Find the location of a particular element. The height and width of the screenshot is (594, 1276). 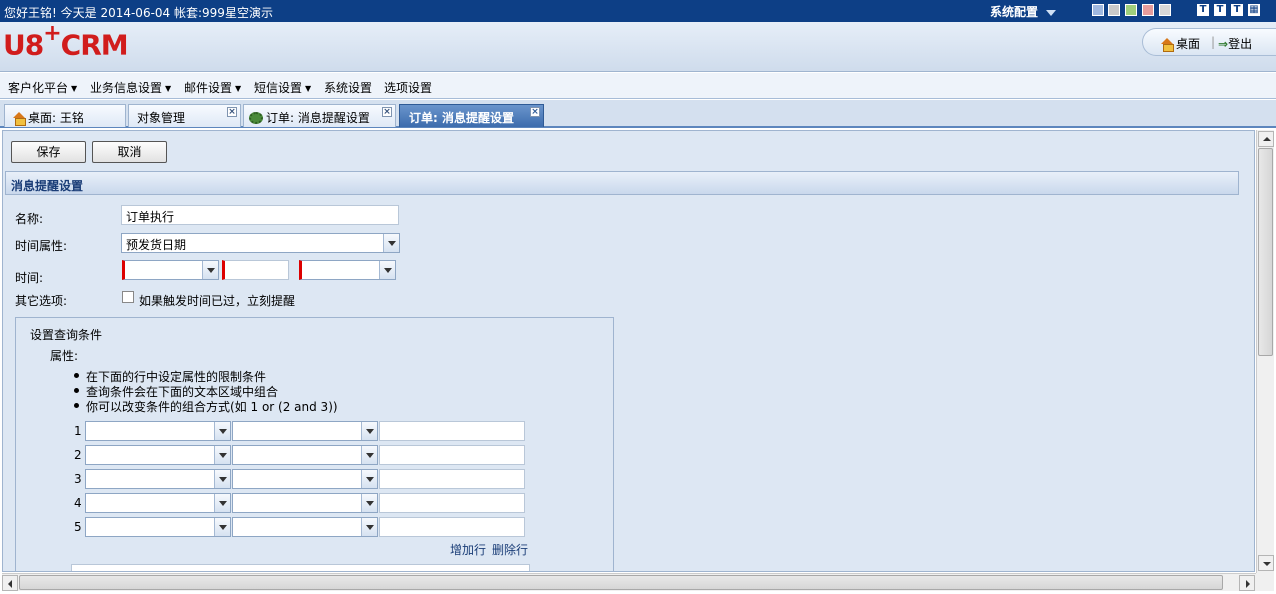

section-header: 消息提醒设置 is located at coordinates (622, 183).